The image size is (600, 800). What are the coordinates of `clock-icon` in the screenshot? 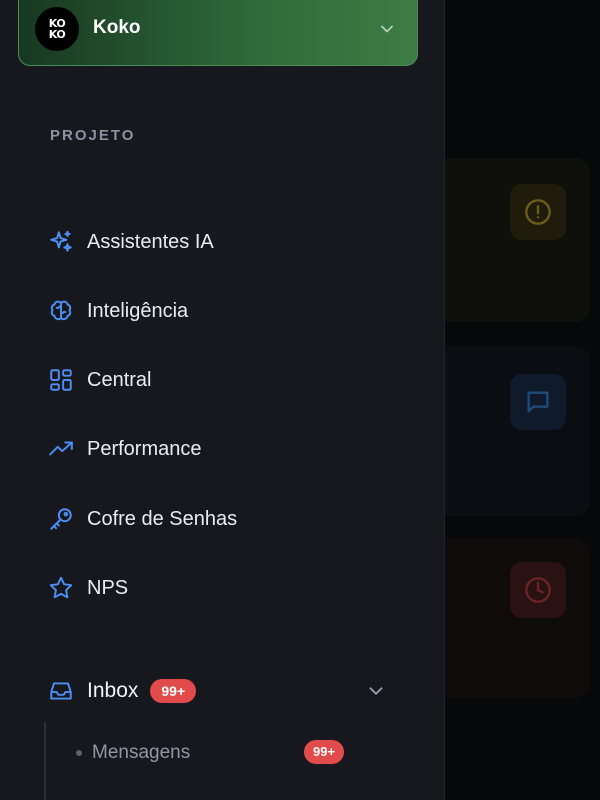 It's located at (538, 590).